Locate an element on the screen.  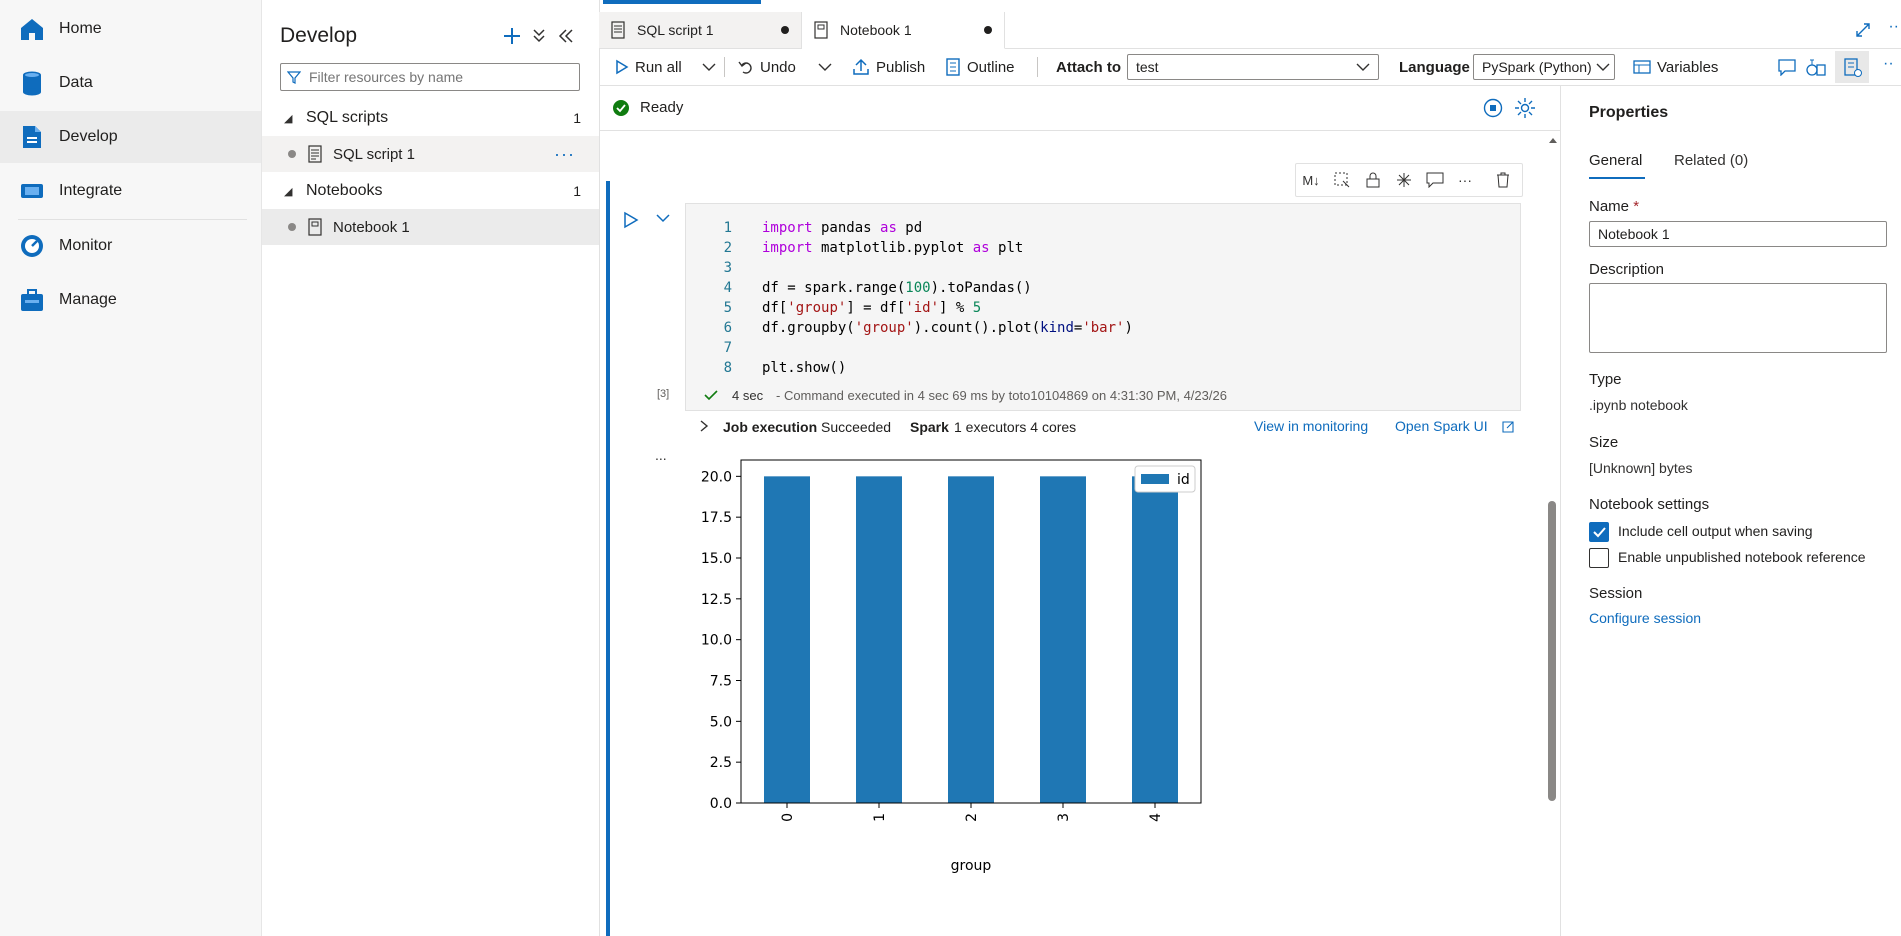
x-axis-label: group is located at coordinates (971, 866).